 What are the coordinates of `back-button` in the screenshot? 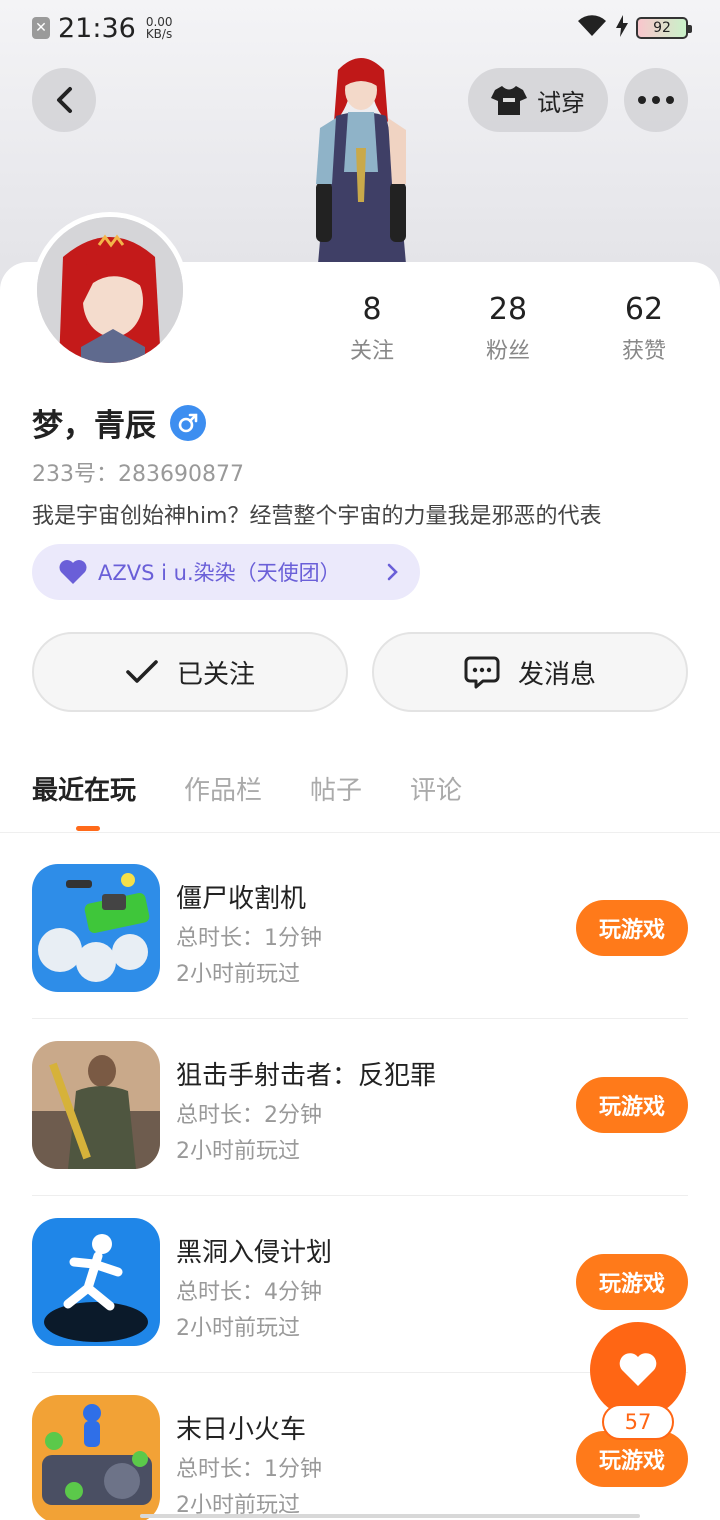 It's located at (64, 100).